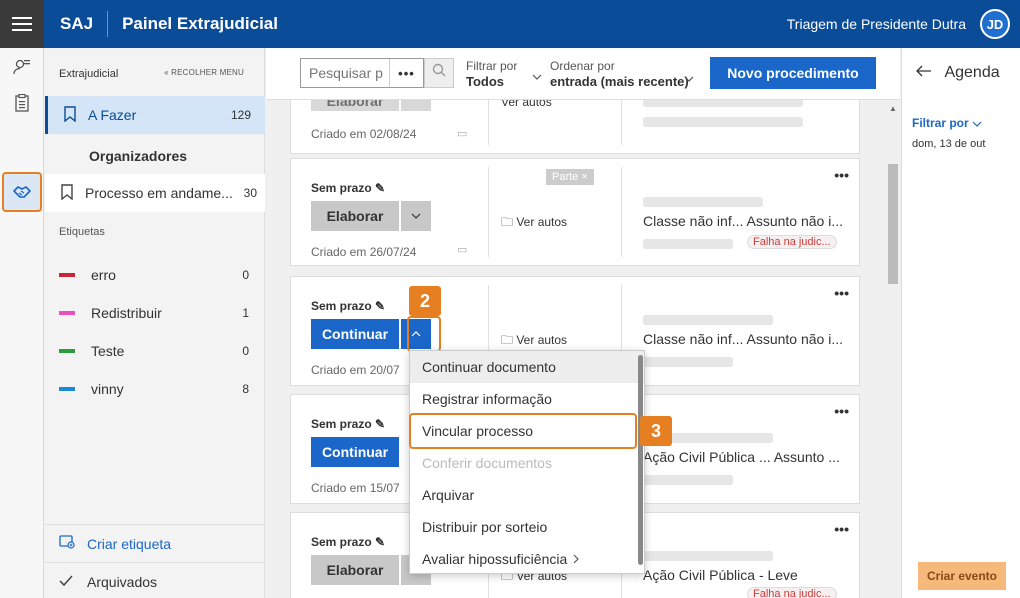 This screenshot has width=1020, height=598. What do you see at coordinates (204, 72) in the screenshot?
I see `collapse-menu-button: « RECOLHER MENU` at bounding box center [204, 72].